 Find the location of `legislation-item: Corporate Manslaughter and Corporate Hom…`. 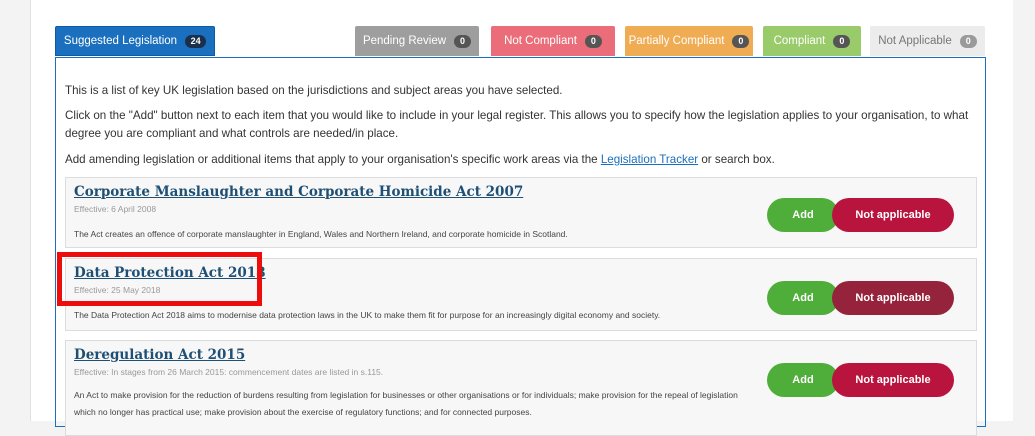

legislation-item: Corporate Manslaughter and Corporate Hom… is located at coordinates (521, 212).